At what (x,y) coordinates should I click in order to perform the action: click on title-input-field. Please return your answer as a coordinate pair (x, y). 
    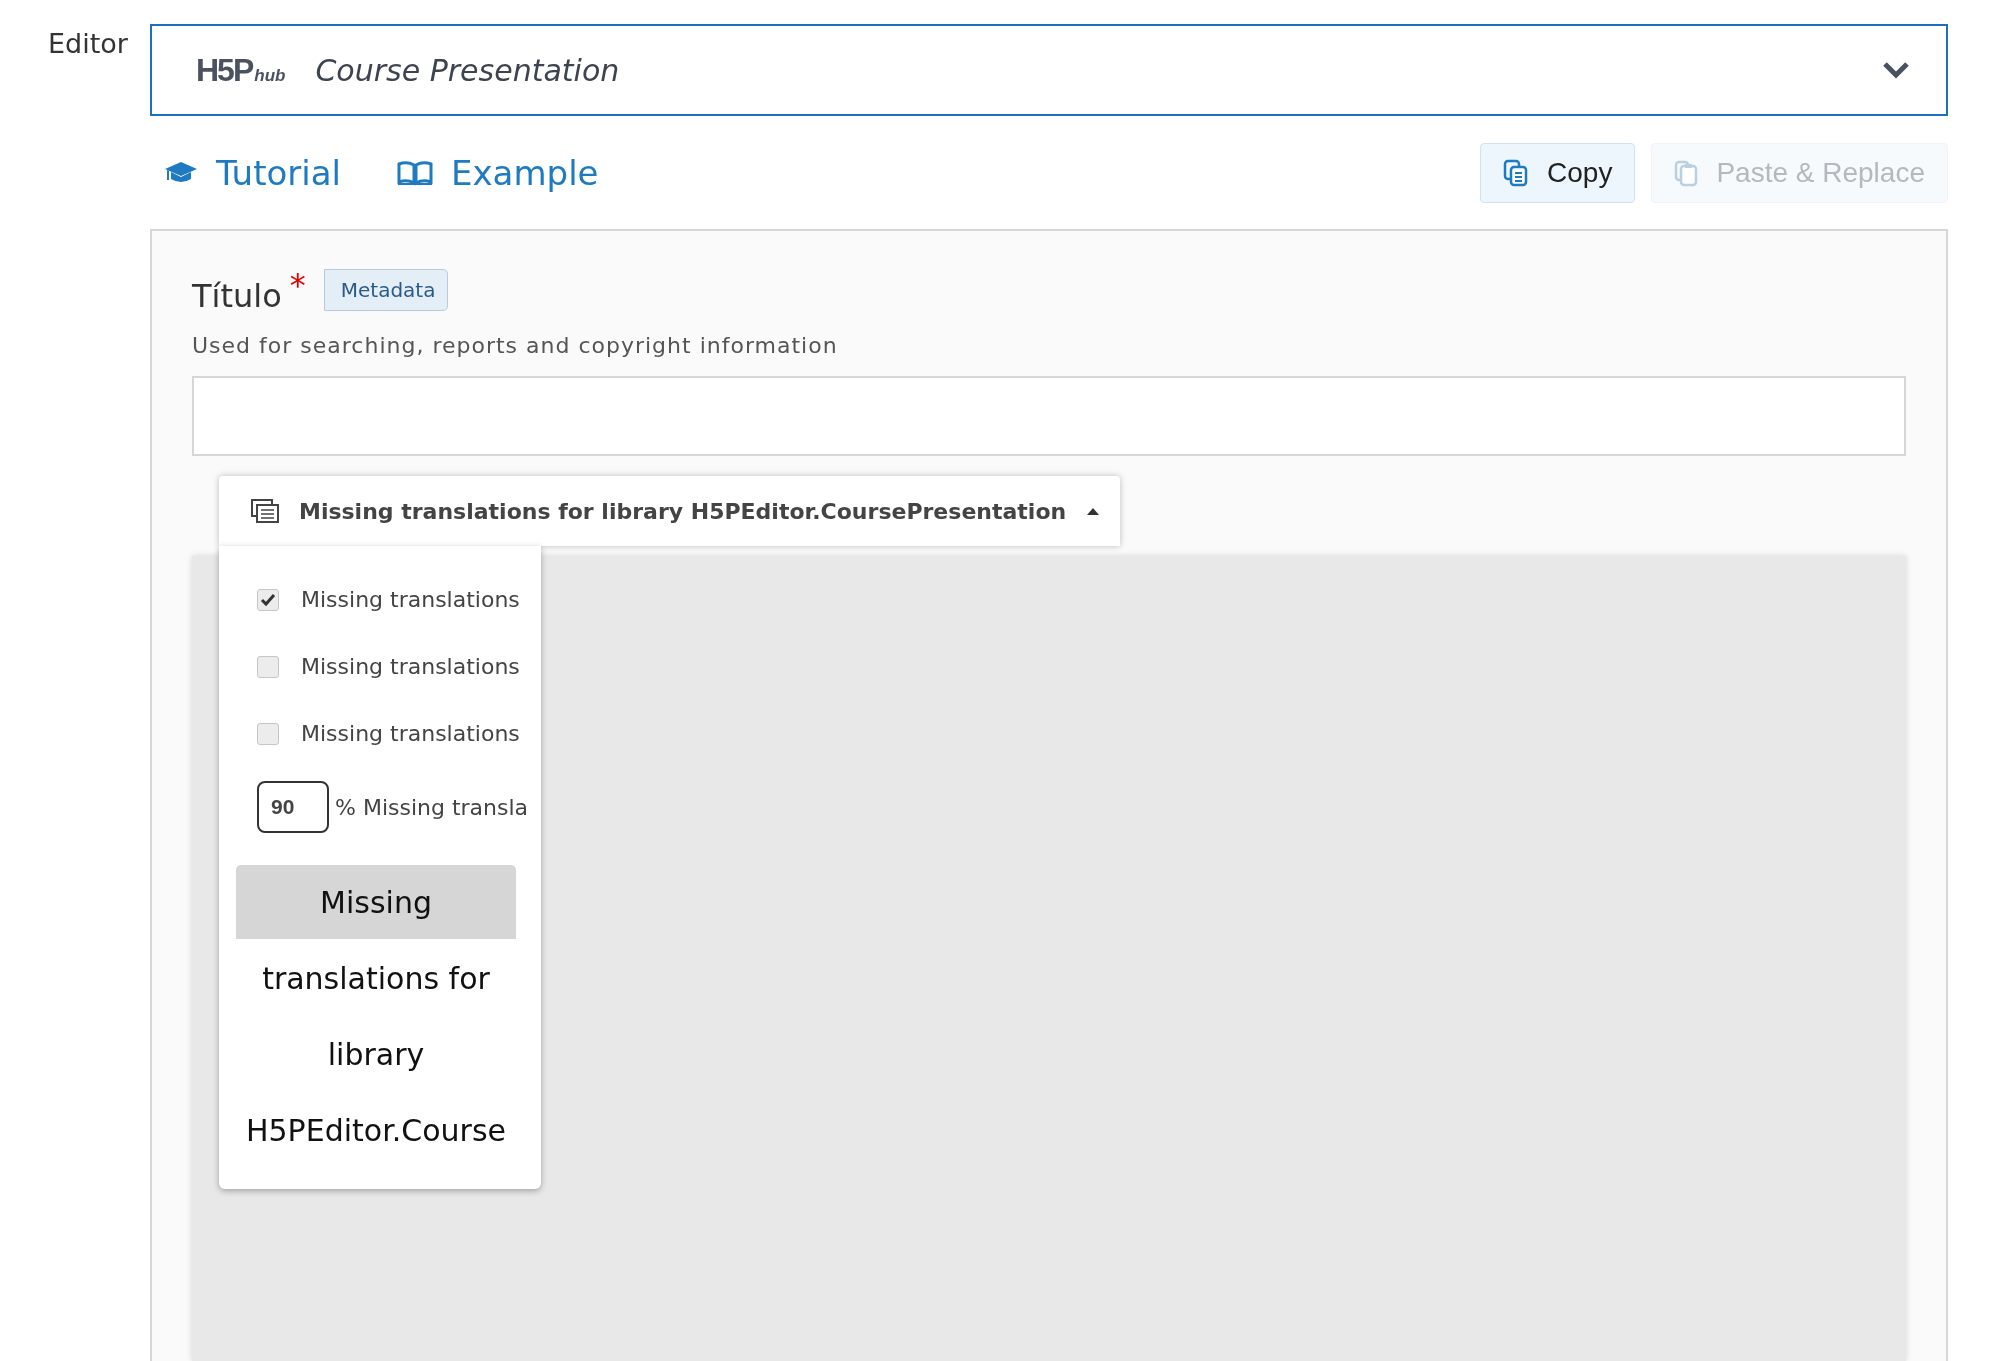
    Looking at the image, I should click on (1049, 416).